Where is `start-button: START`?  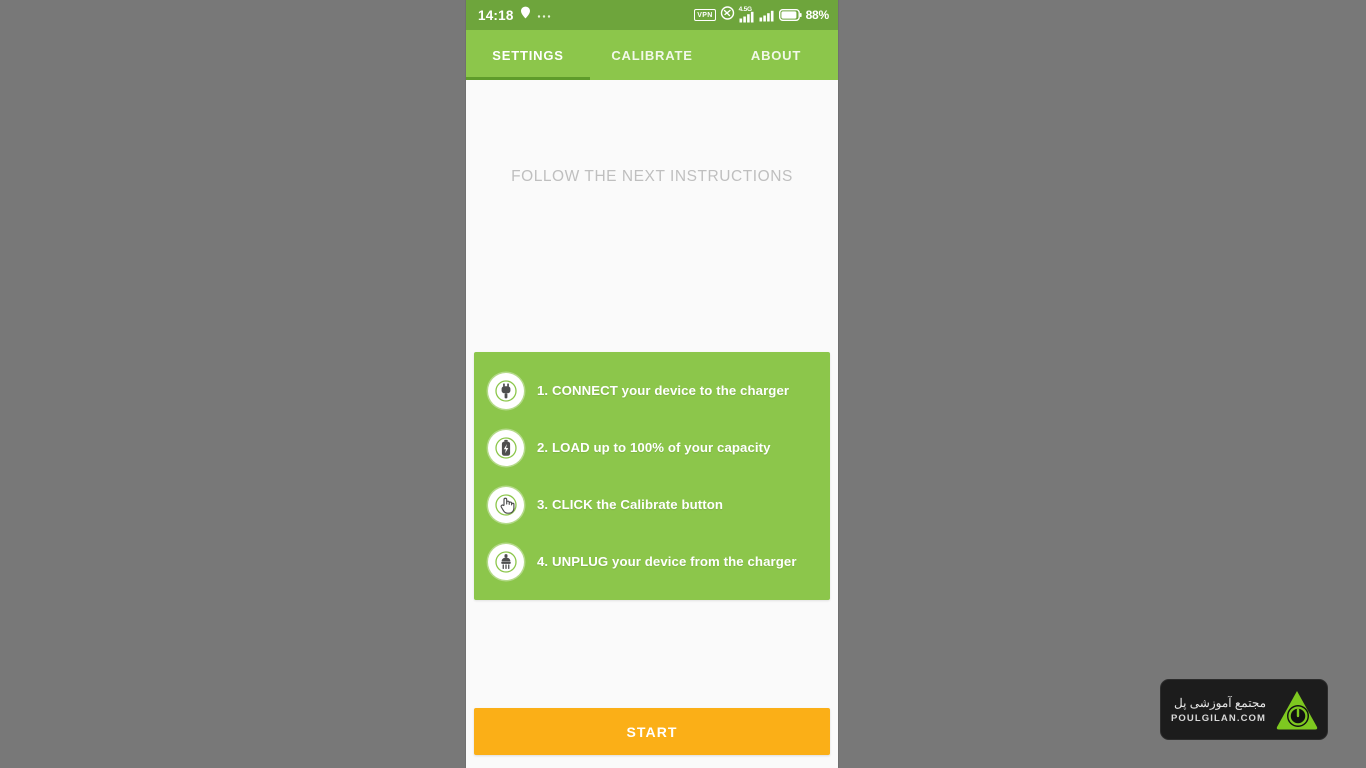
start-button: START is located at coordinates (652, 731).